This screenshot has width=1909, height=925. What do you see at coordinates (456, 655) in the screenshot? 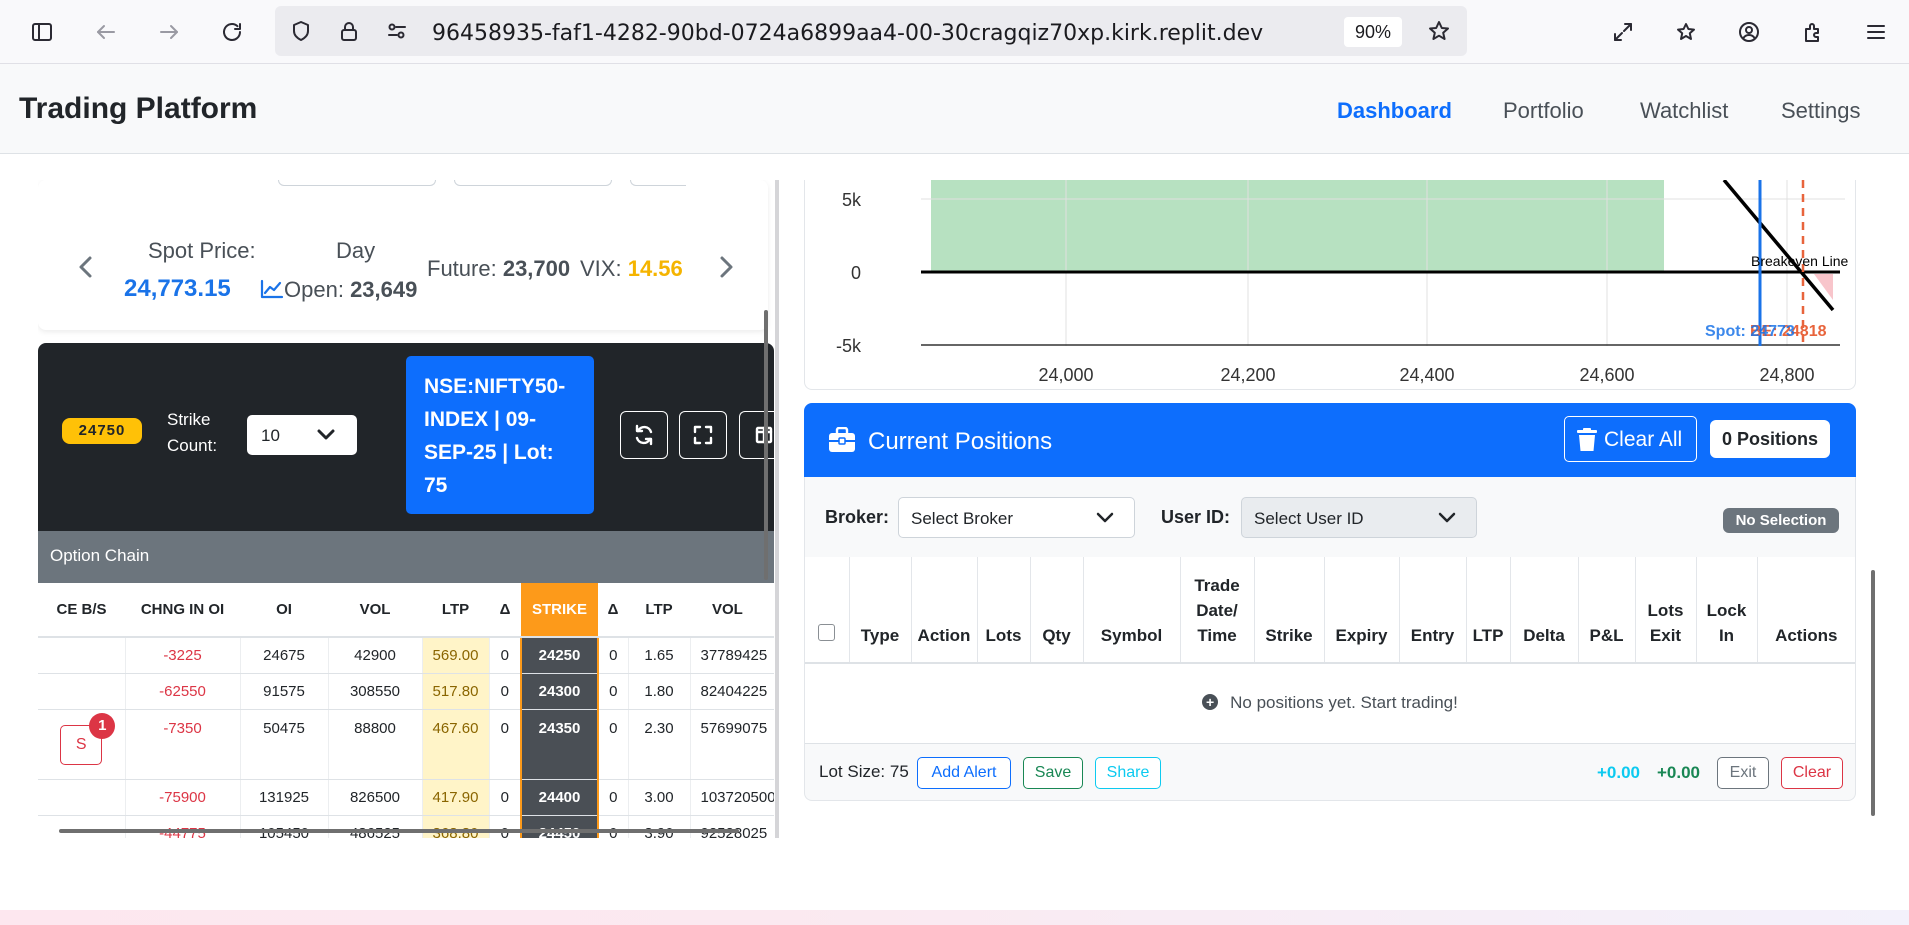
I see `ce-ltp-cell: 569.00` at bounding box center [456, 655].